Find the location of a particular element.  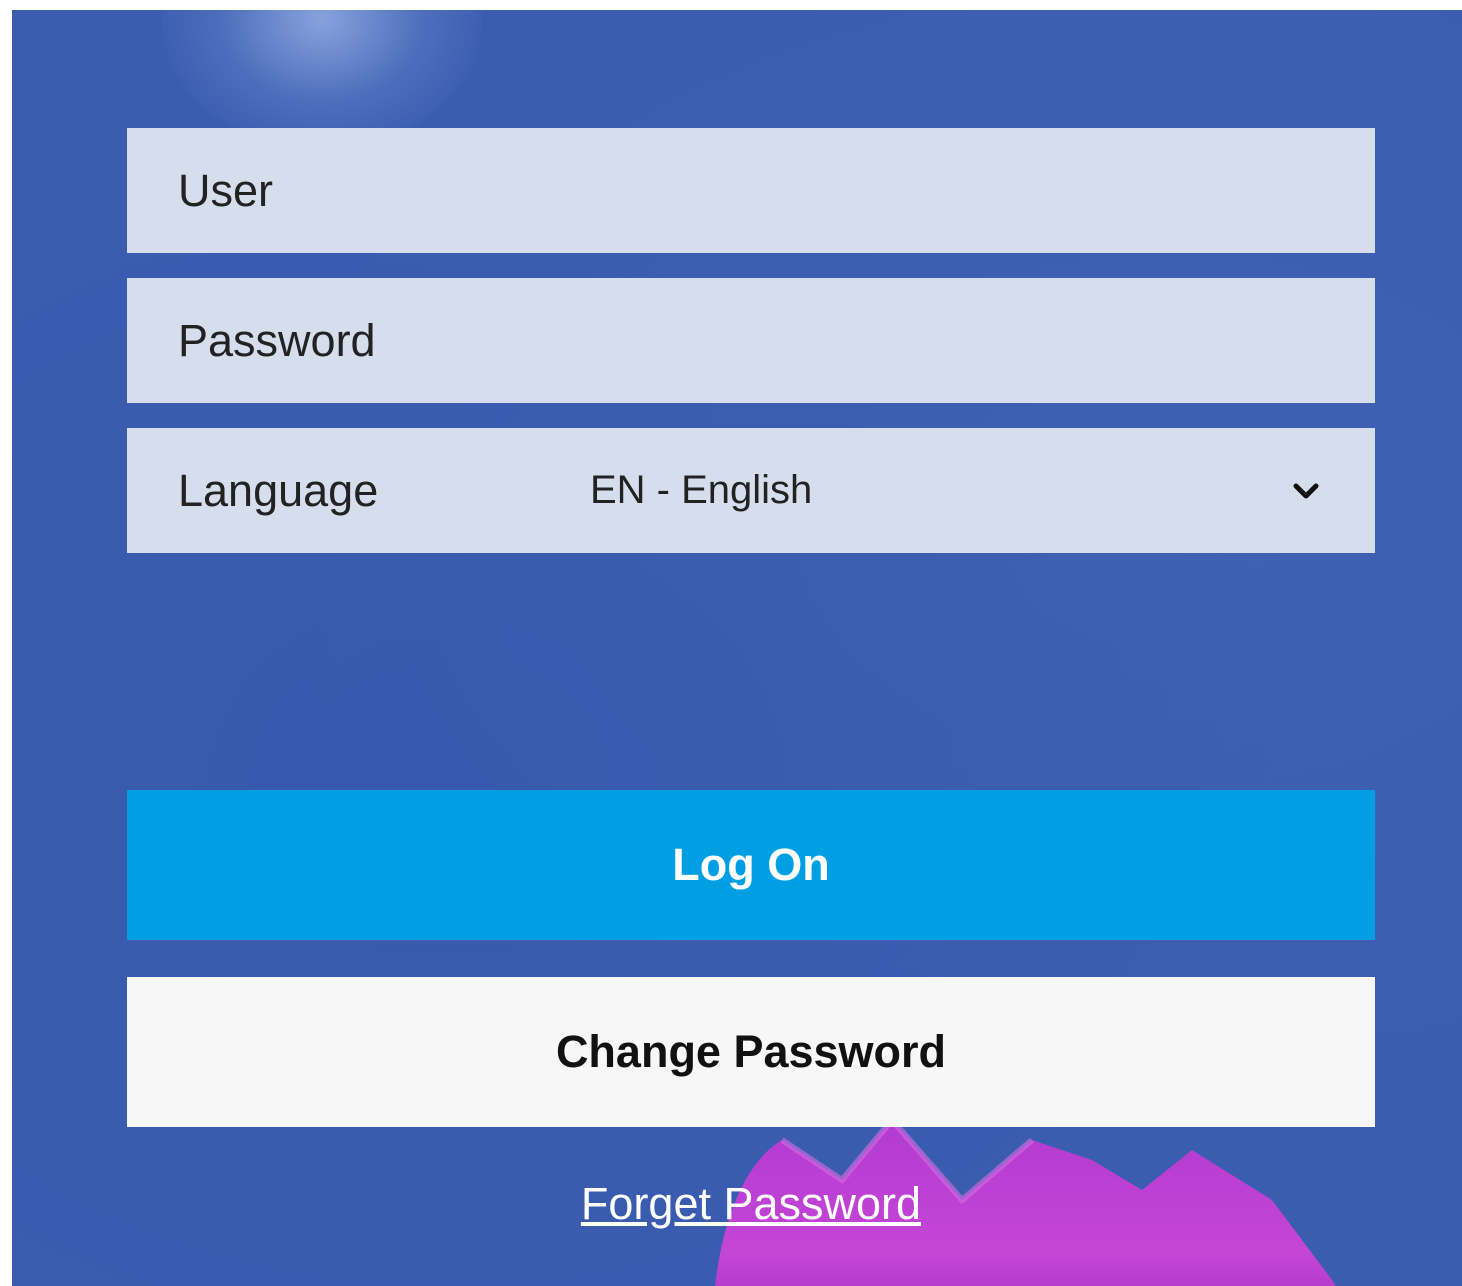

language-select: Language EN - English is located at coordinates (751, 490).